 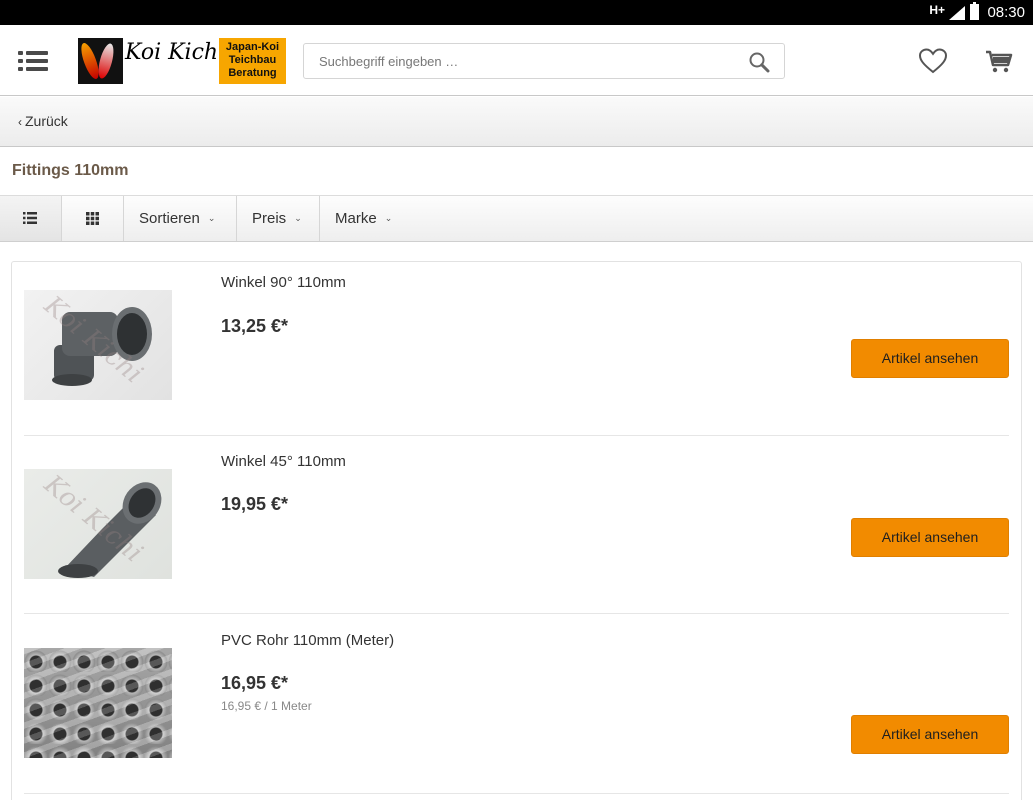 What do you see at coordinates (70, 170) in the screenshot?
I see `page-title: Fittings 110mm` at bounding box center [70, 170].